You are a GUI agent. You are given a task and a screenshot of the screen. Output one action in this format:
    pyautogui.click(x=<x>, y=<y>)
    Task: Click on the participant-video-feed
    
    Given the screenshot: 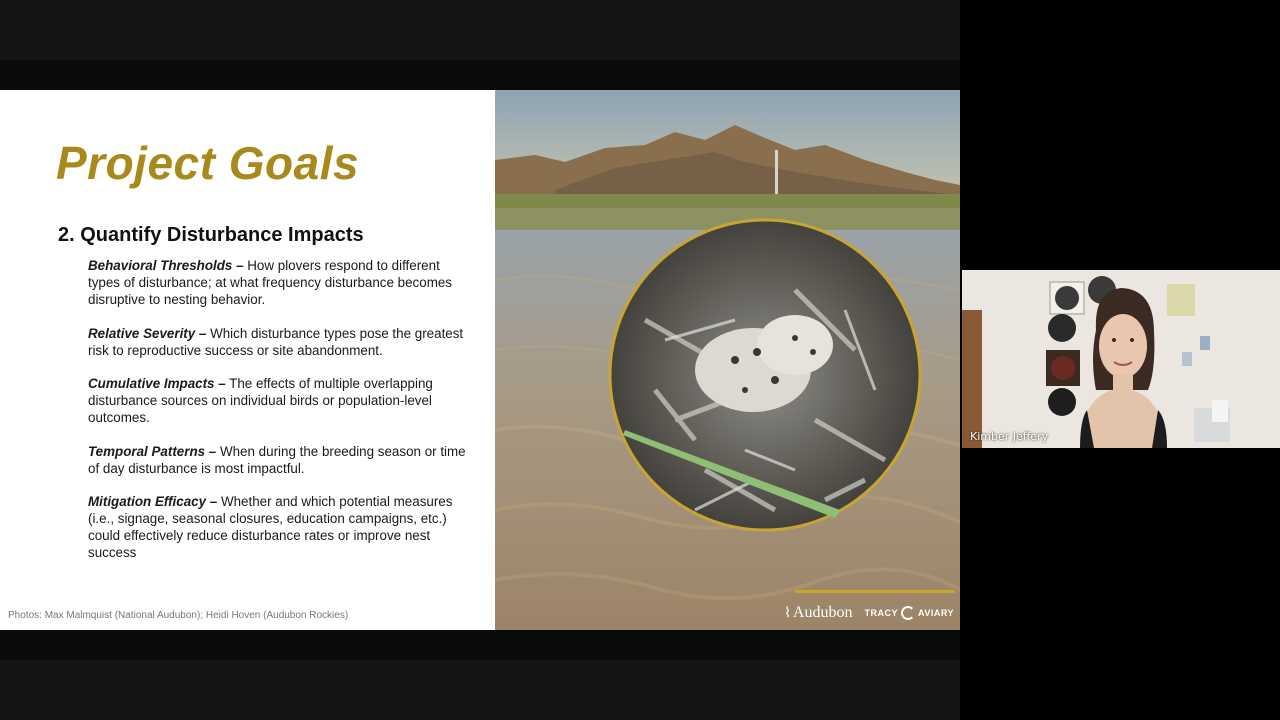 What is the action you would take?
    pyautogui.click(x=1121, y=359)
    